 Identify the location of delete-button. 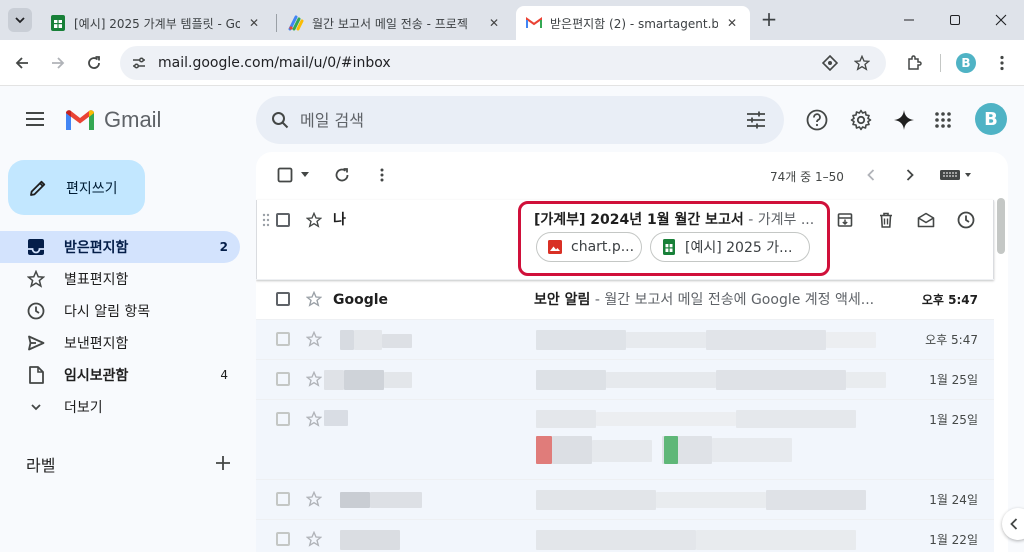
(886, 220).